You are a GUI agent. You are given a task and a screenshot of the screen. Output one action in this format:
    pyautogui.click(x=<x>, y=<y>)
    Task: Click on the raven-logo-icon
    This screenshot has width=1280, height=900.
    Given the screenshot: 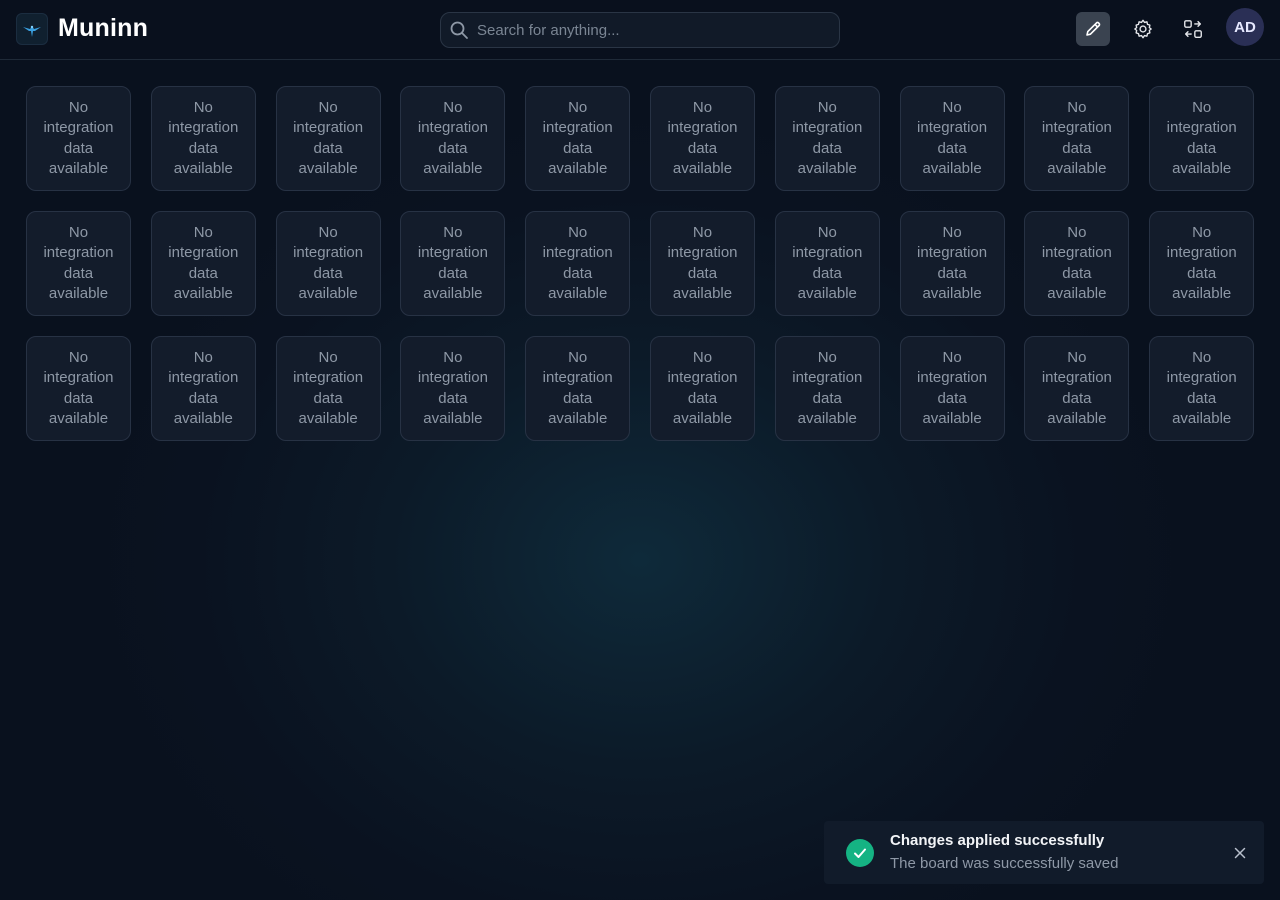 What is the action you would take?
    pyautogui.click(x=32, y=31)
    